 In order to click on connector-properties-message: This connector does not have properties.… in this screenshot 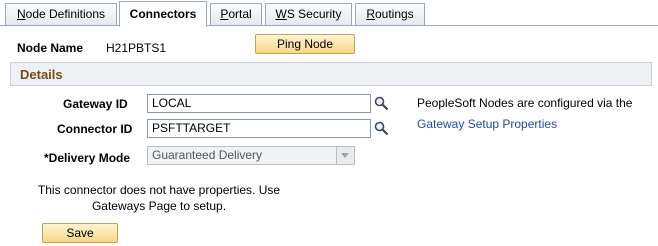, I will do `click(159, 198)`.